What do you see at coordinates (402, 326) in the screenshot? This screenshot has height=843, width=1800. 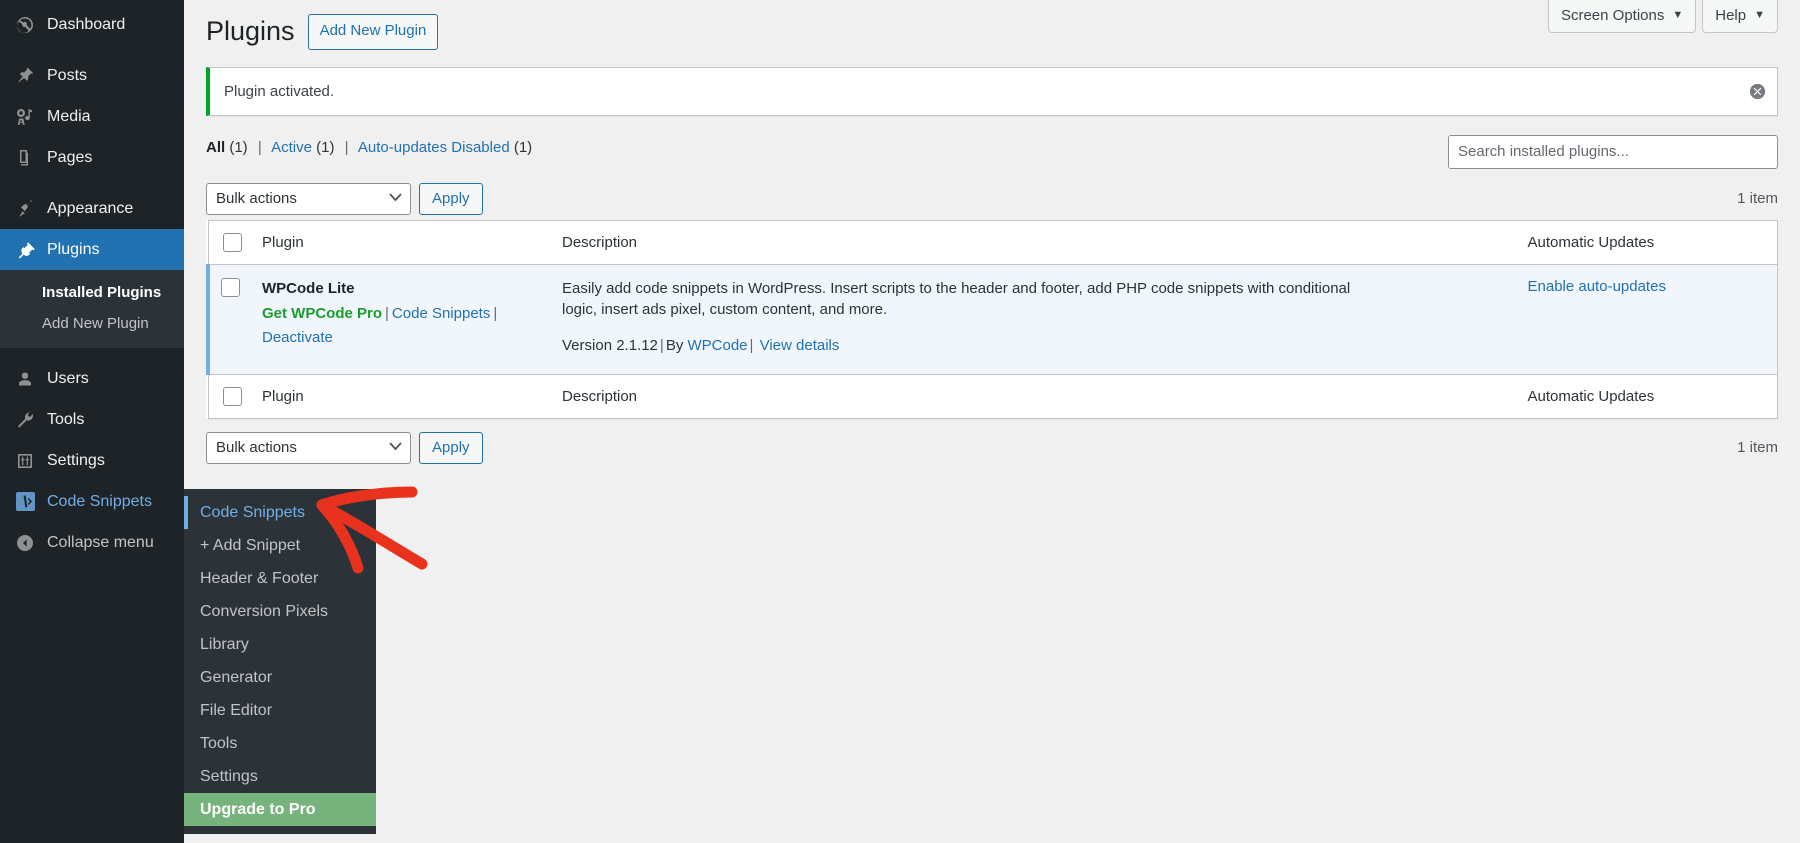 I see `plugin-row-actions: Get WPCode Pro | Code Snippets | Deactivate` at bounding box center [402, 326].